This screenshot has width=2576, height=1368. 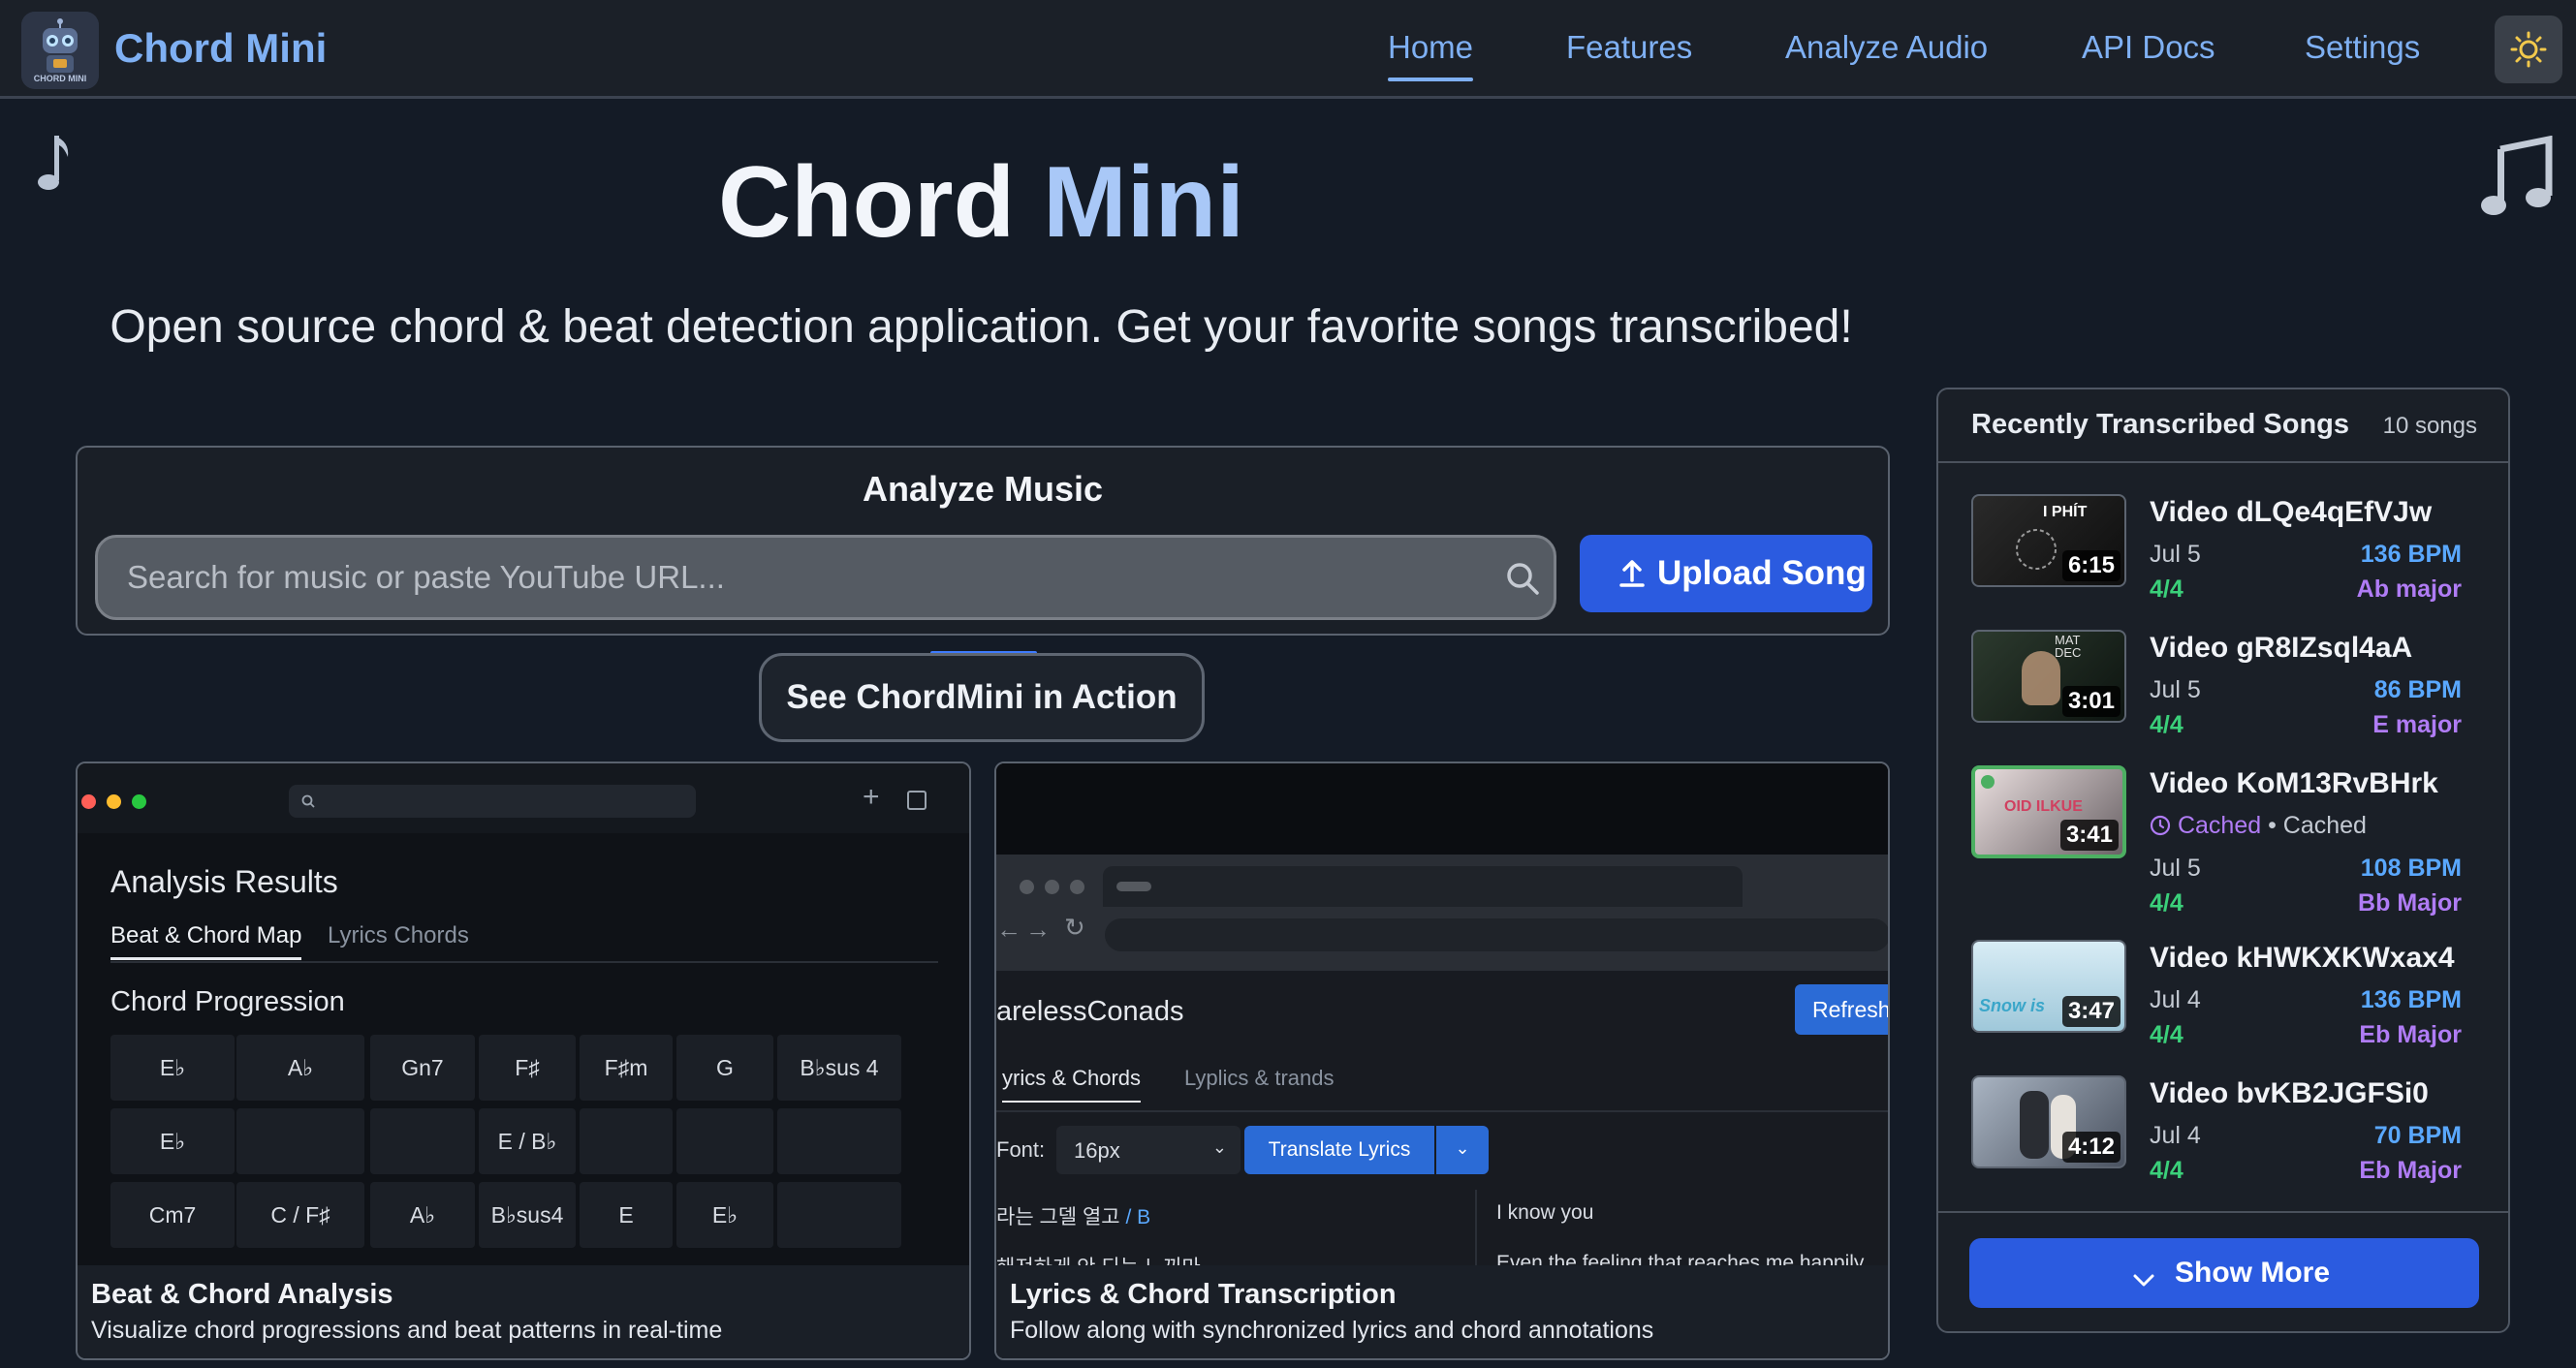 What do you see at coordinates (983, 489) in the screenshot?
I see `analyze-title: Analyze Music` at bounding box center [983, 489].